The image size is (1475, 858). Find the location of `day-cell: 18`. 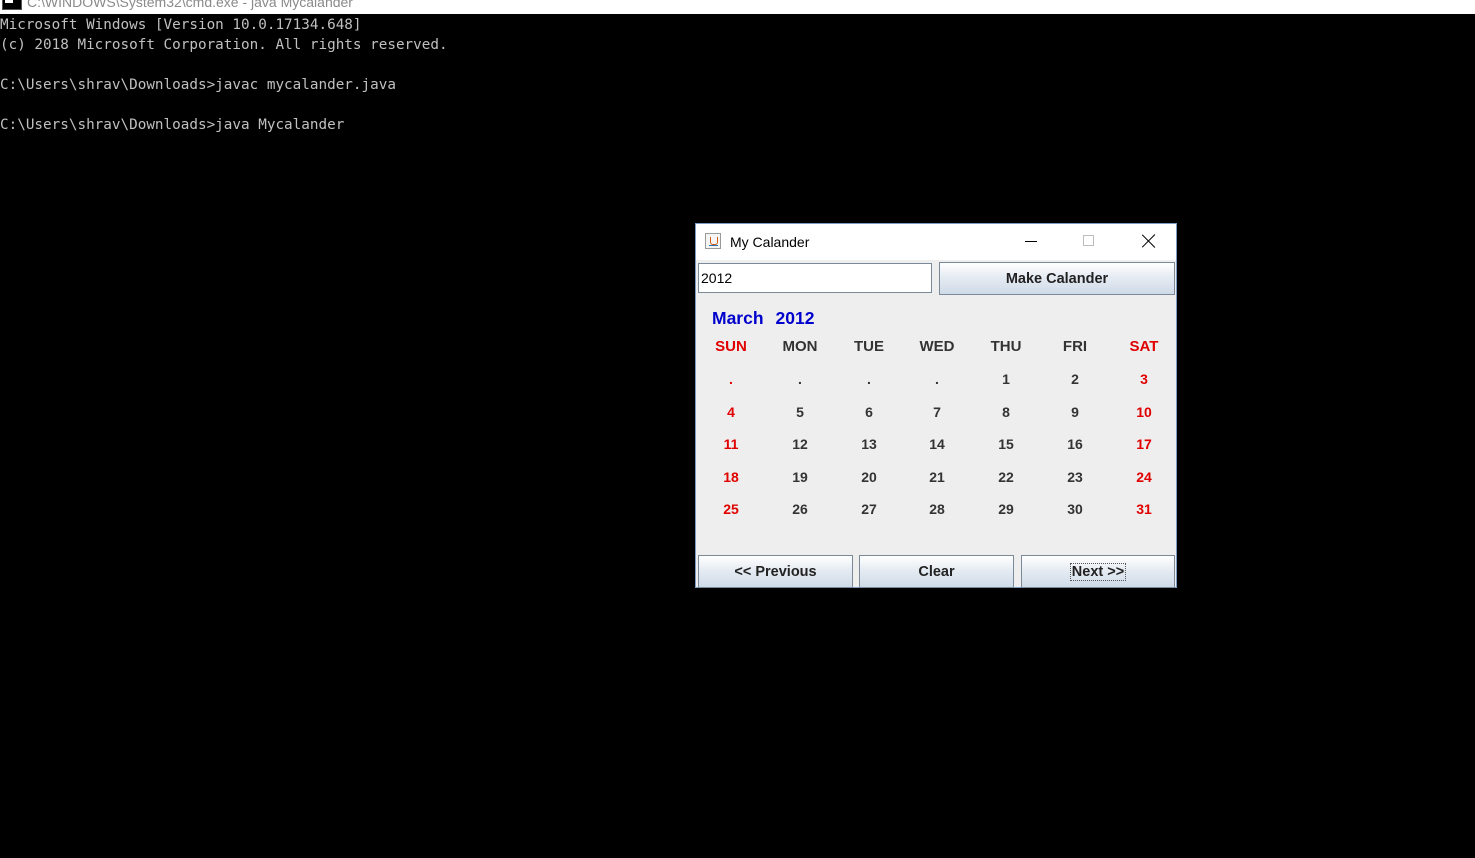

day-cell: 18 is located at coordinates (731, 477).